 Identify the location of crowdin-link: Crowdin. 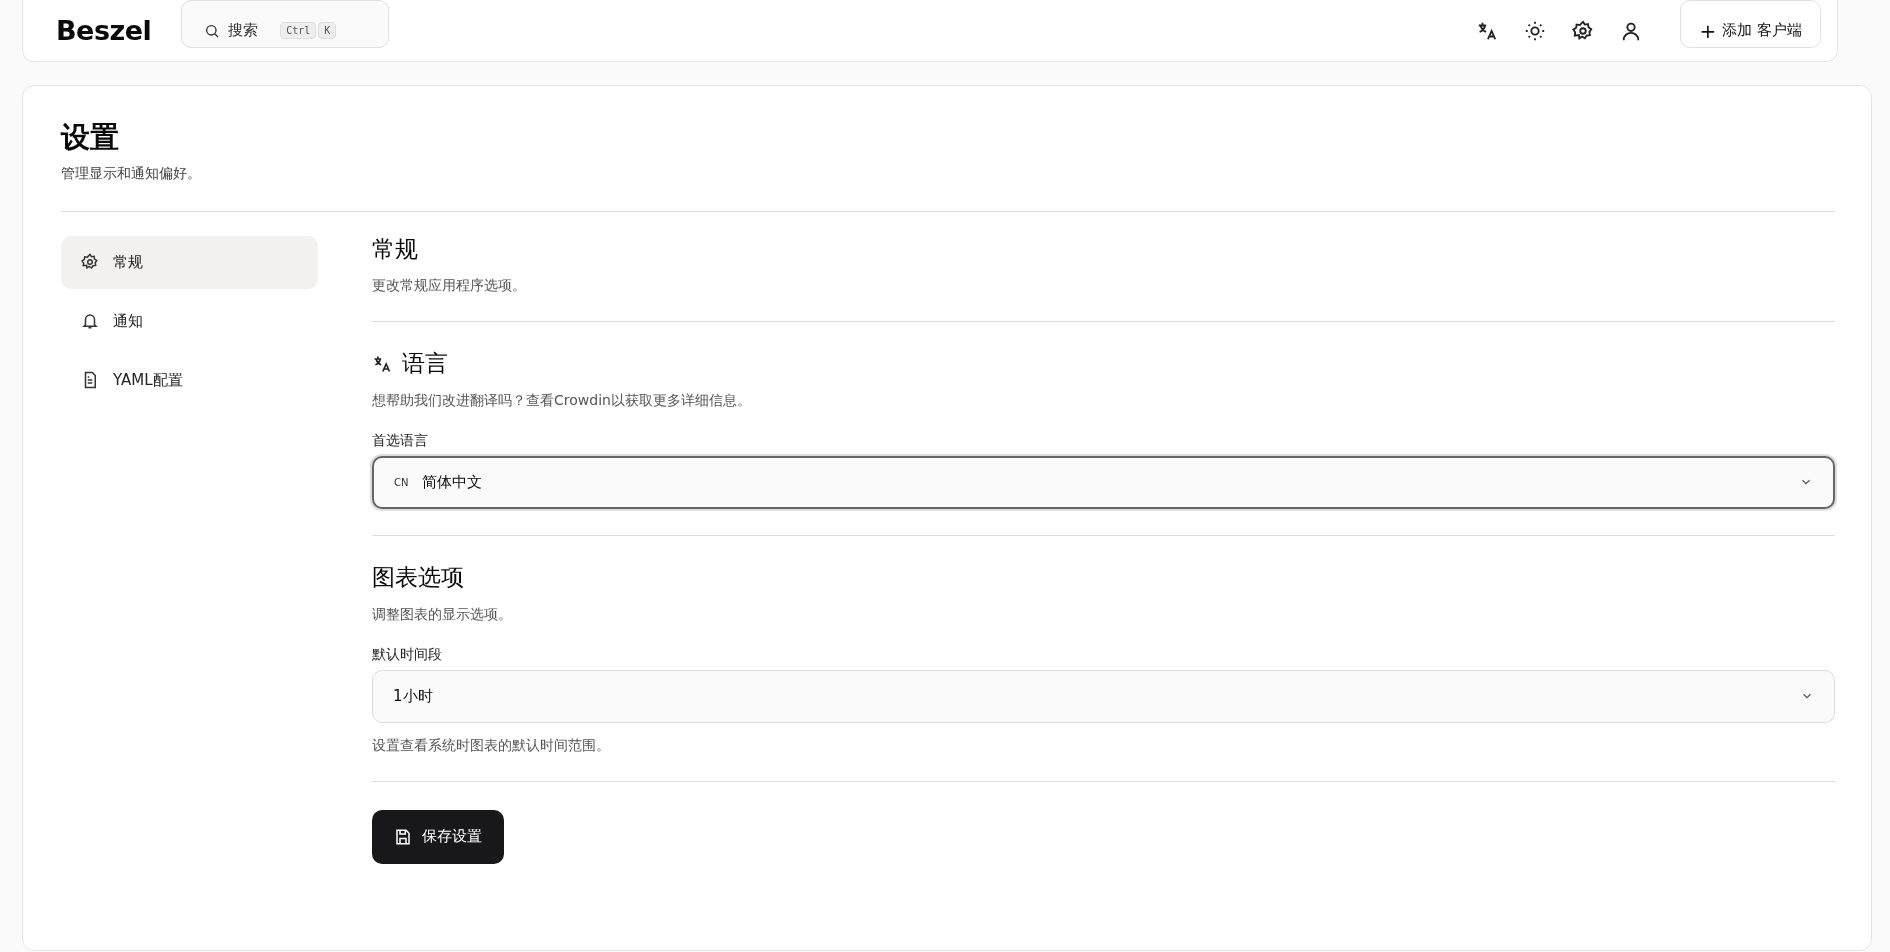
(582, 400).